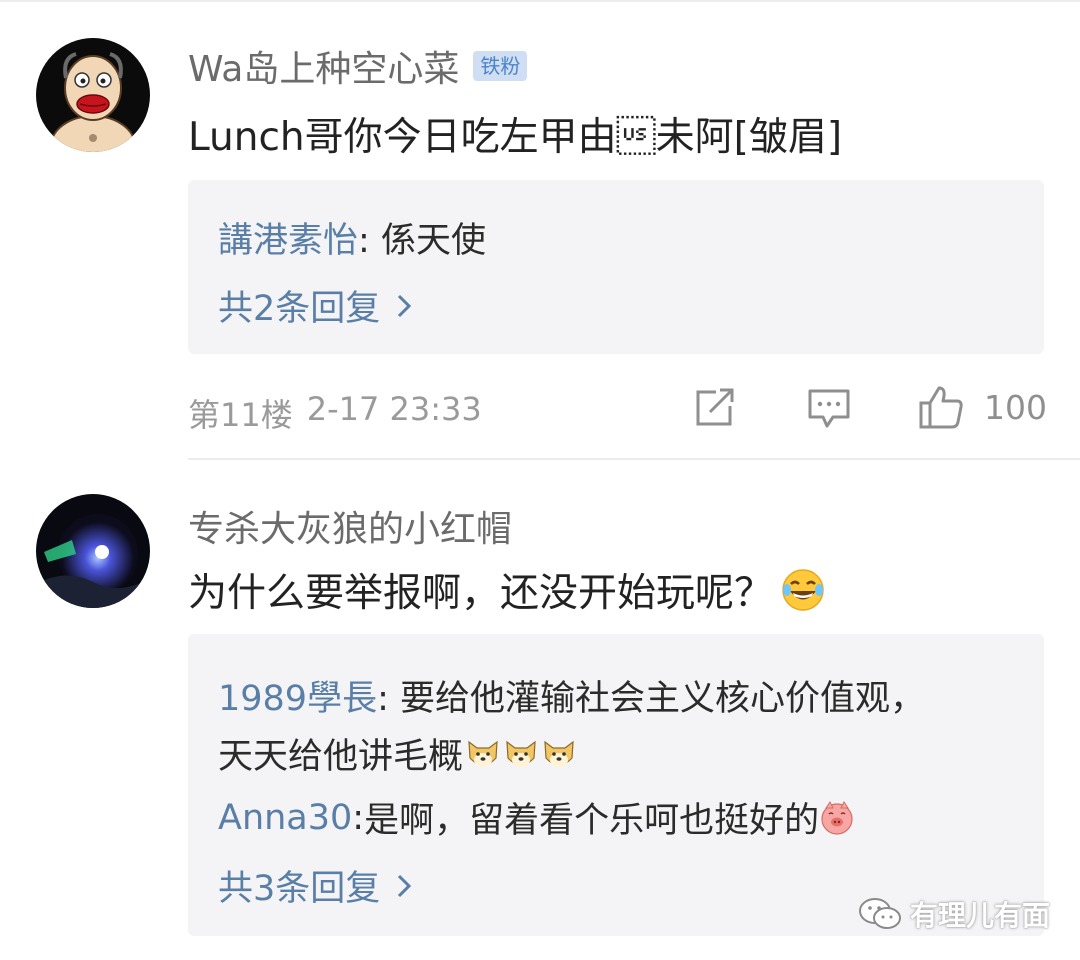 Image resolution: width=1080 pixels, height=960 pixels. Describe the element at coordinates (980, 915) in the screenshot. I see `watermark-text: 有理儿有面` at that location.